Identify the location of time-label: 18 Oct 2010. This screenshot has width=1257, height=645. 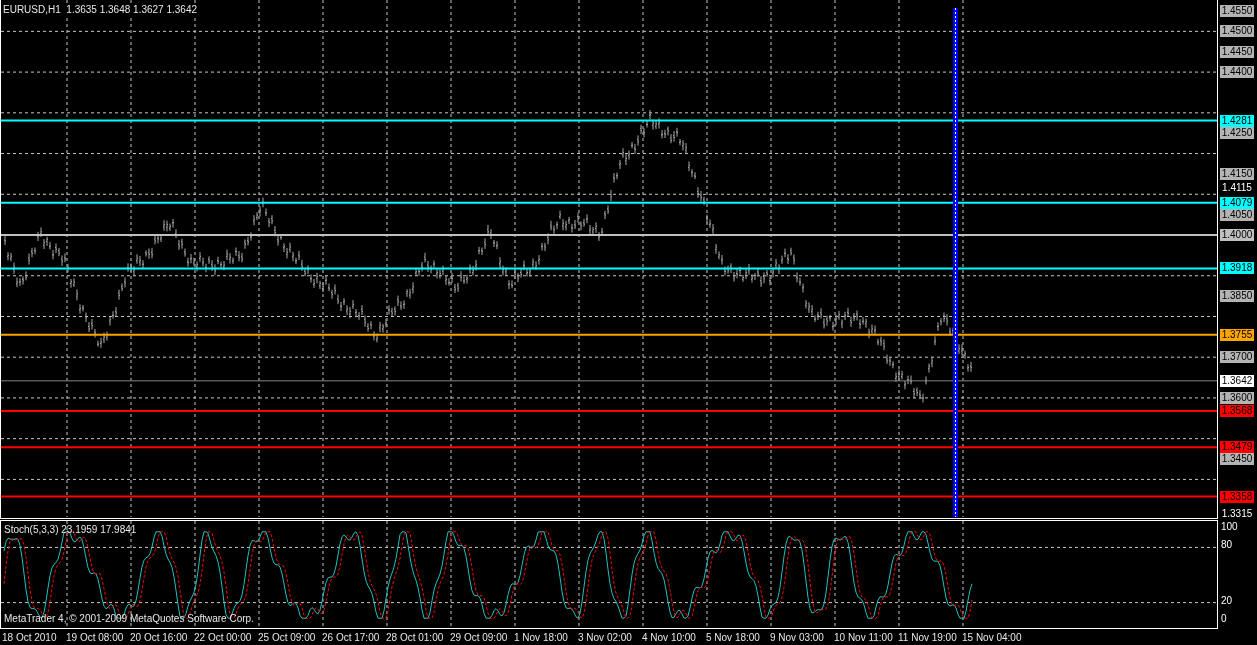
(30, 637).